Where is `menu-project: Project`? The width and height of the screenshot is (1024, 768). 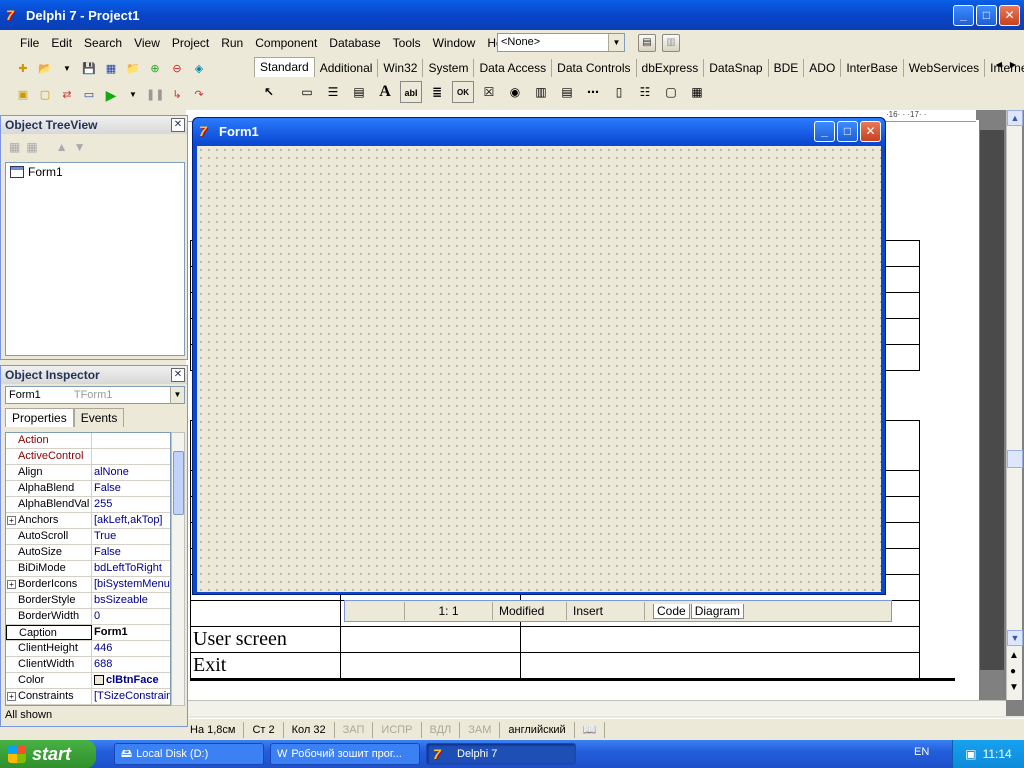
menu-project: Project is located at coordinates (190, 43).